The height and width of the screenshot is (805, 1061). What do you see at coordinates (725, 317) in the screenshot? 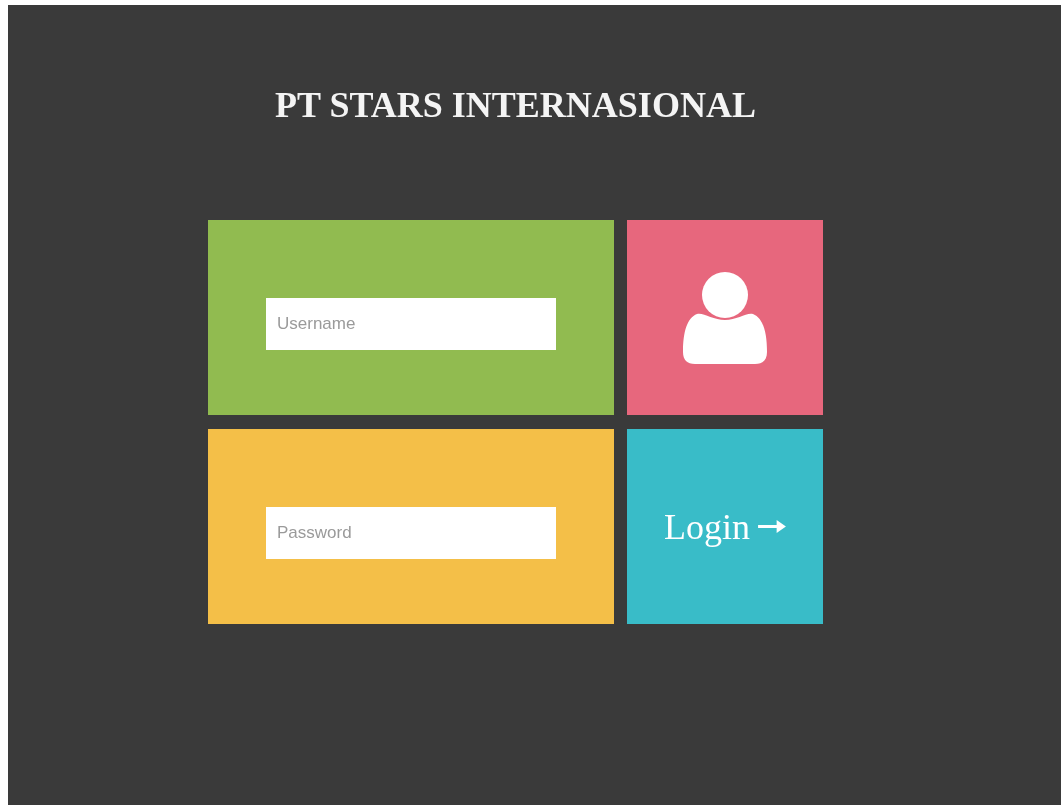
I see `user-icon` at bounding box center [725, 317].